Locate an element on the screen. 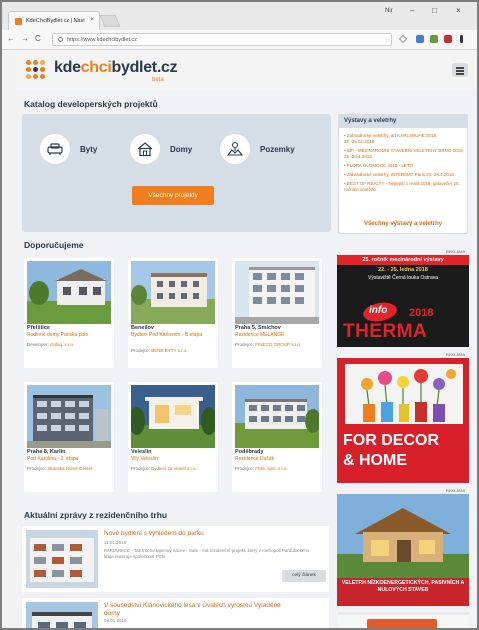  menu-kebab-icon is located at coordinates (461, 39).